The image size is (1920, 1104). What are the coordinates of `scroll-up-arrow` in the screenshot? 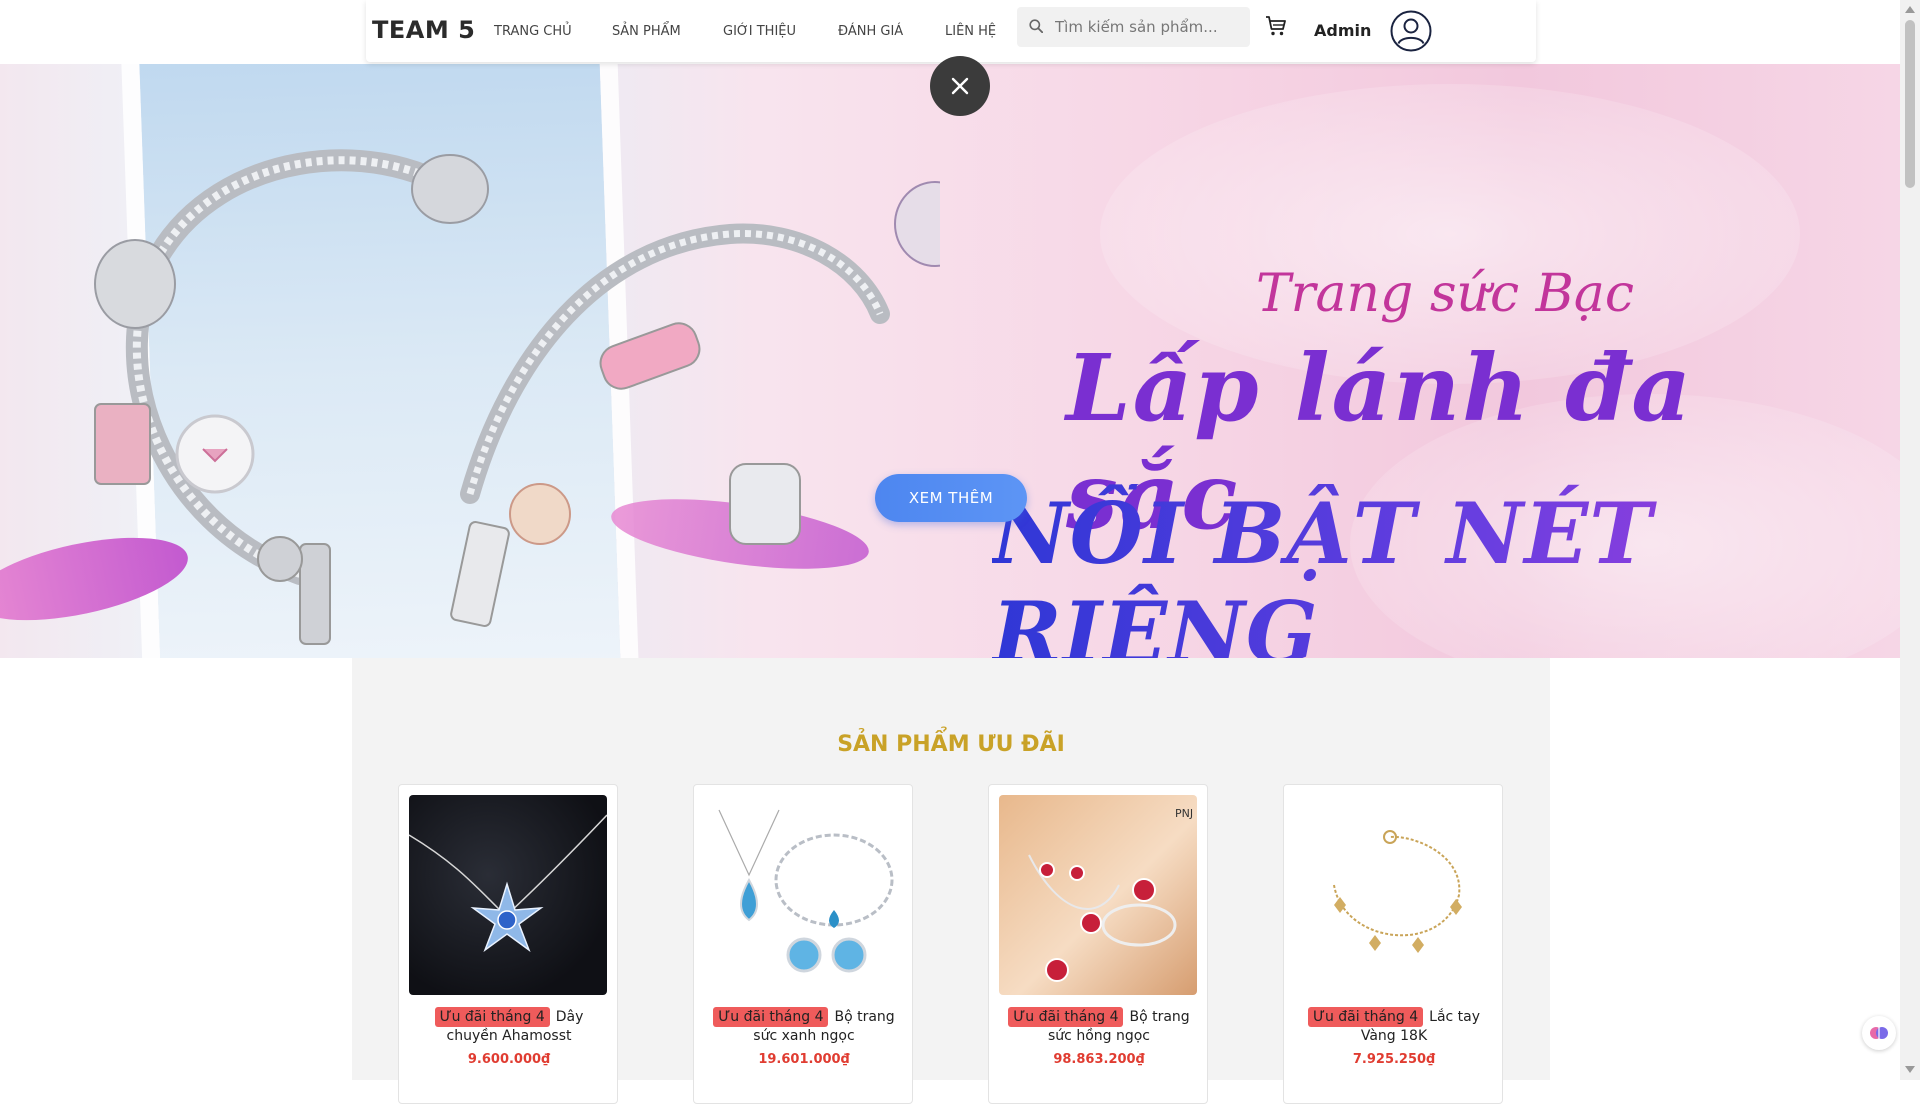 It's located at (1910, 9).